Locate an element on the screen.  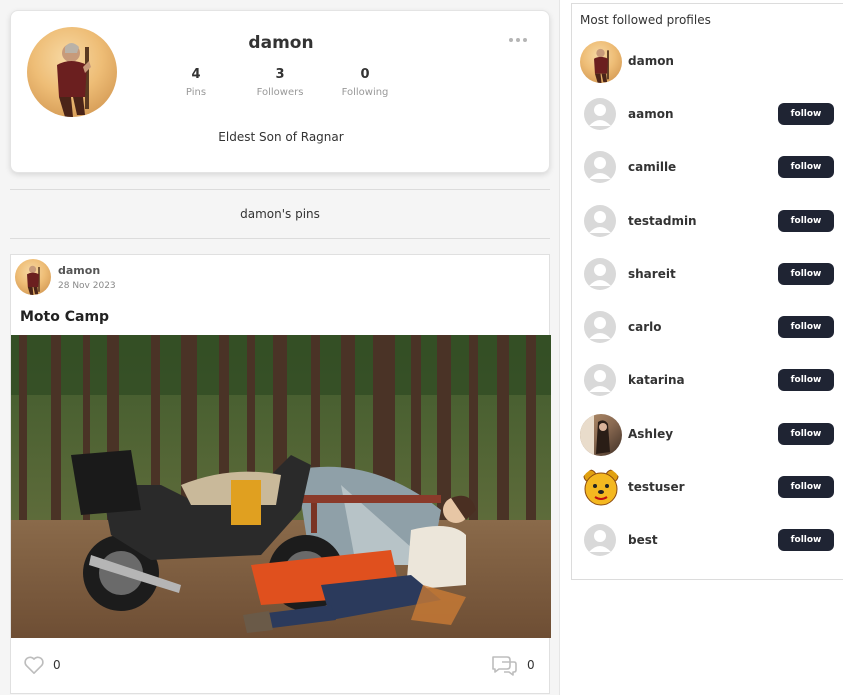
post-author-avatar is located at coordinates (33, 277).